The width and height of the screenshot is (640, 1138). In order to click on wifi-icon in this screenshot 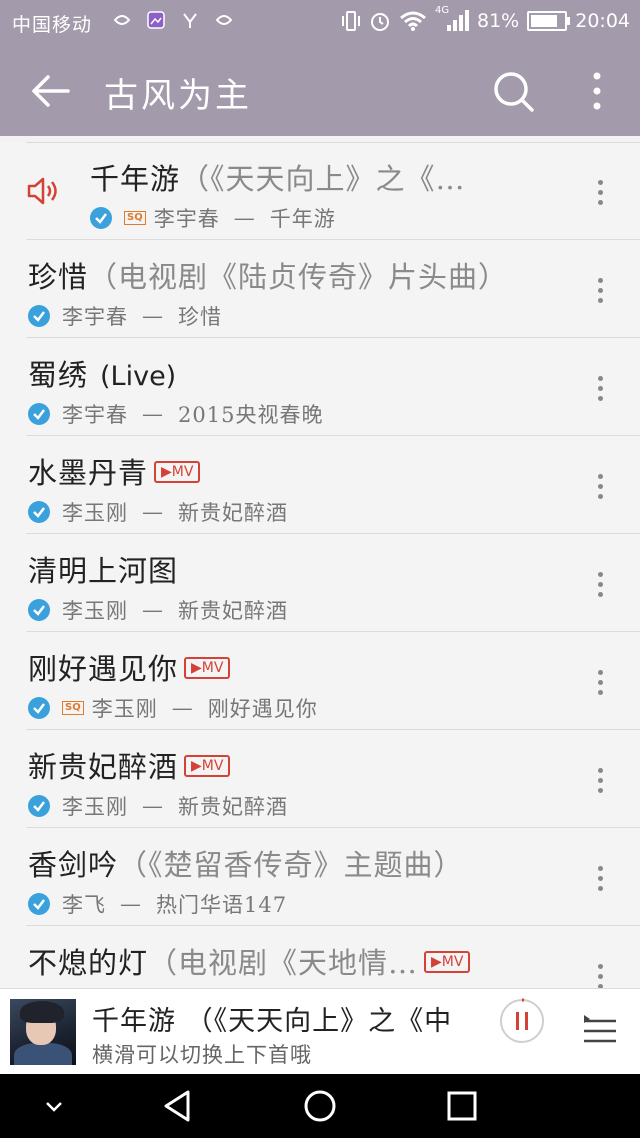, I will do `click(413, 21)`.